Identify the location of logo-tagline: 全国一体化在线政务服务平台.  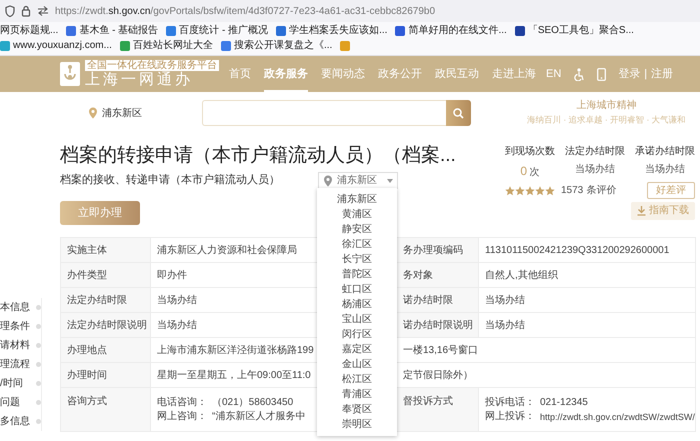
(152, 65).